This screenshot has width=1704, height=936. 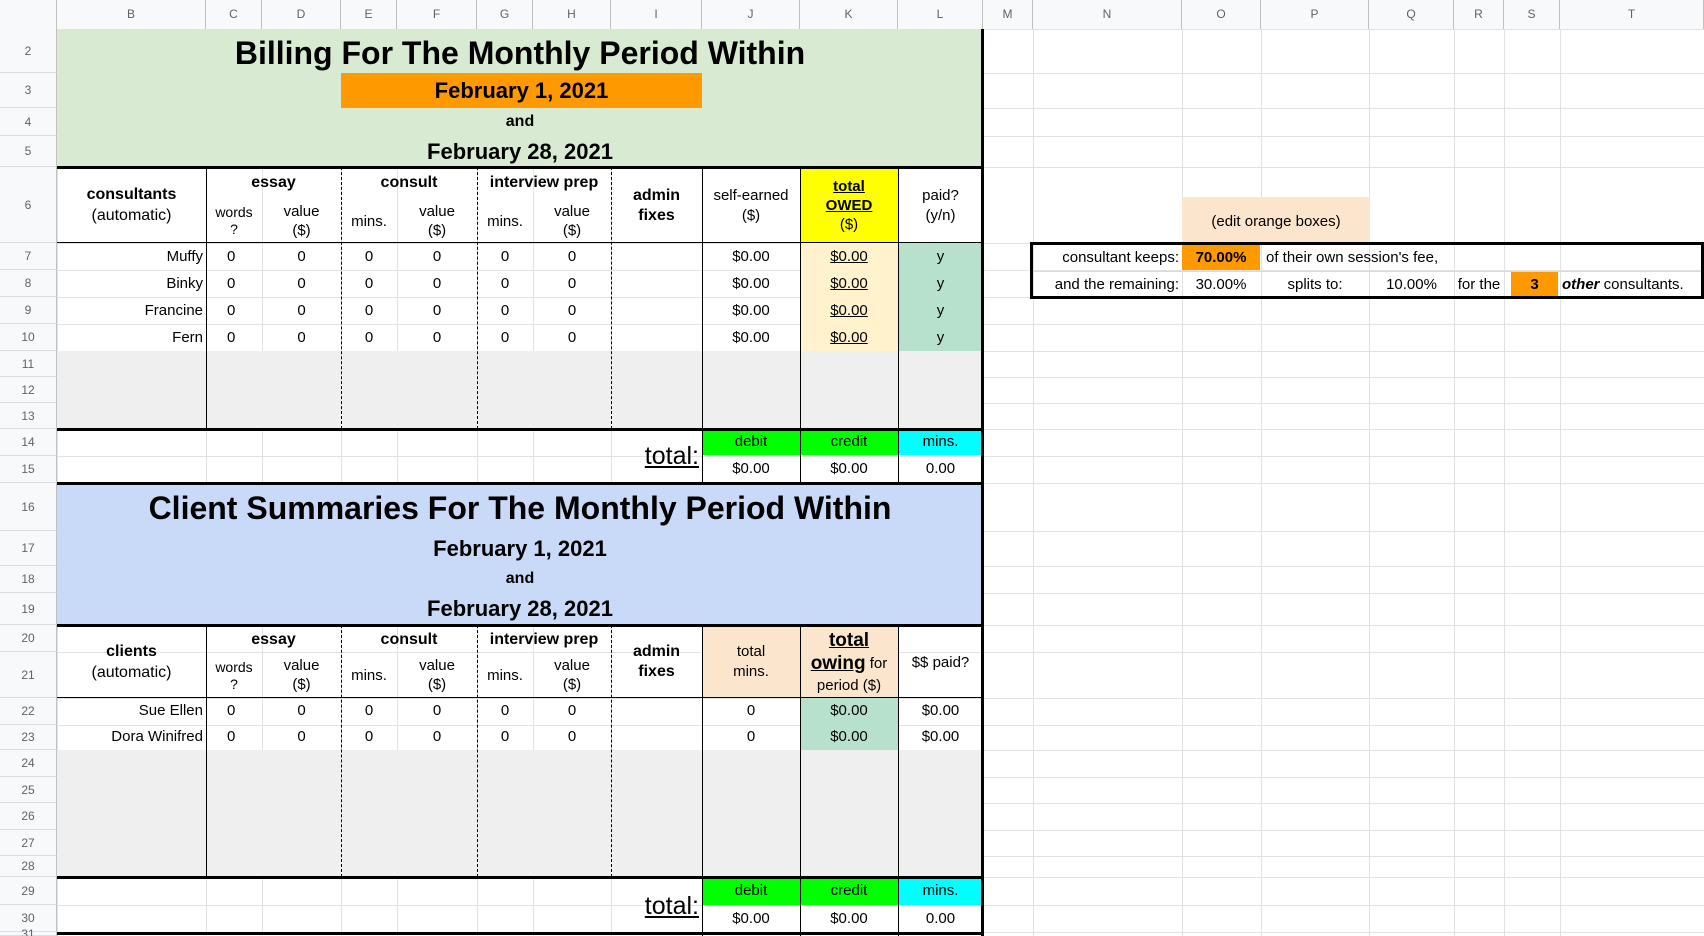 What do you see at coordinates (28, 932) in the screenshot?
I see `row-header: 31` at bounding box center [28, 932].